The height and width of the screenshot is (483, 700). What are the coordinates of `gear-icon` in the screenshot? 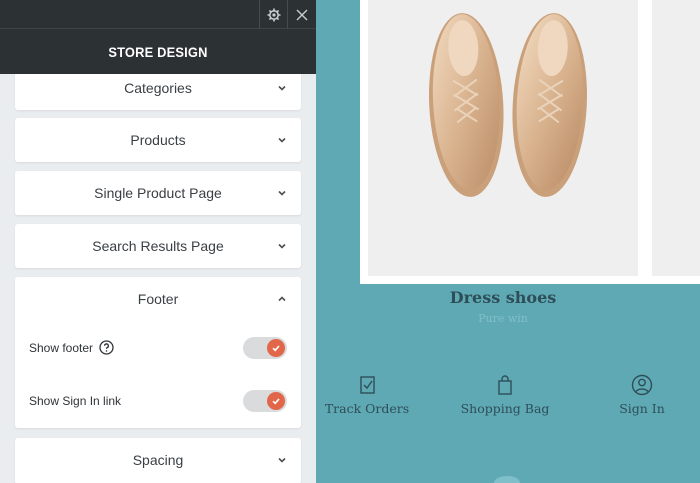 It's located at (273, 14).